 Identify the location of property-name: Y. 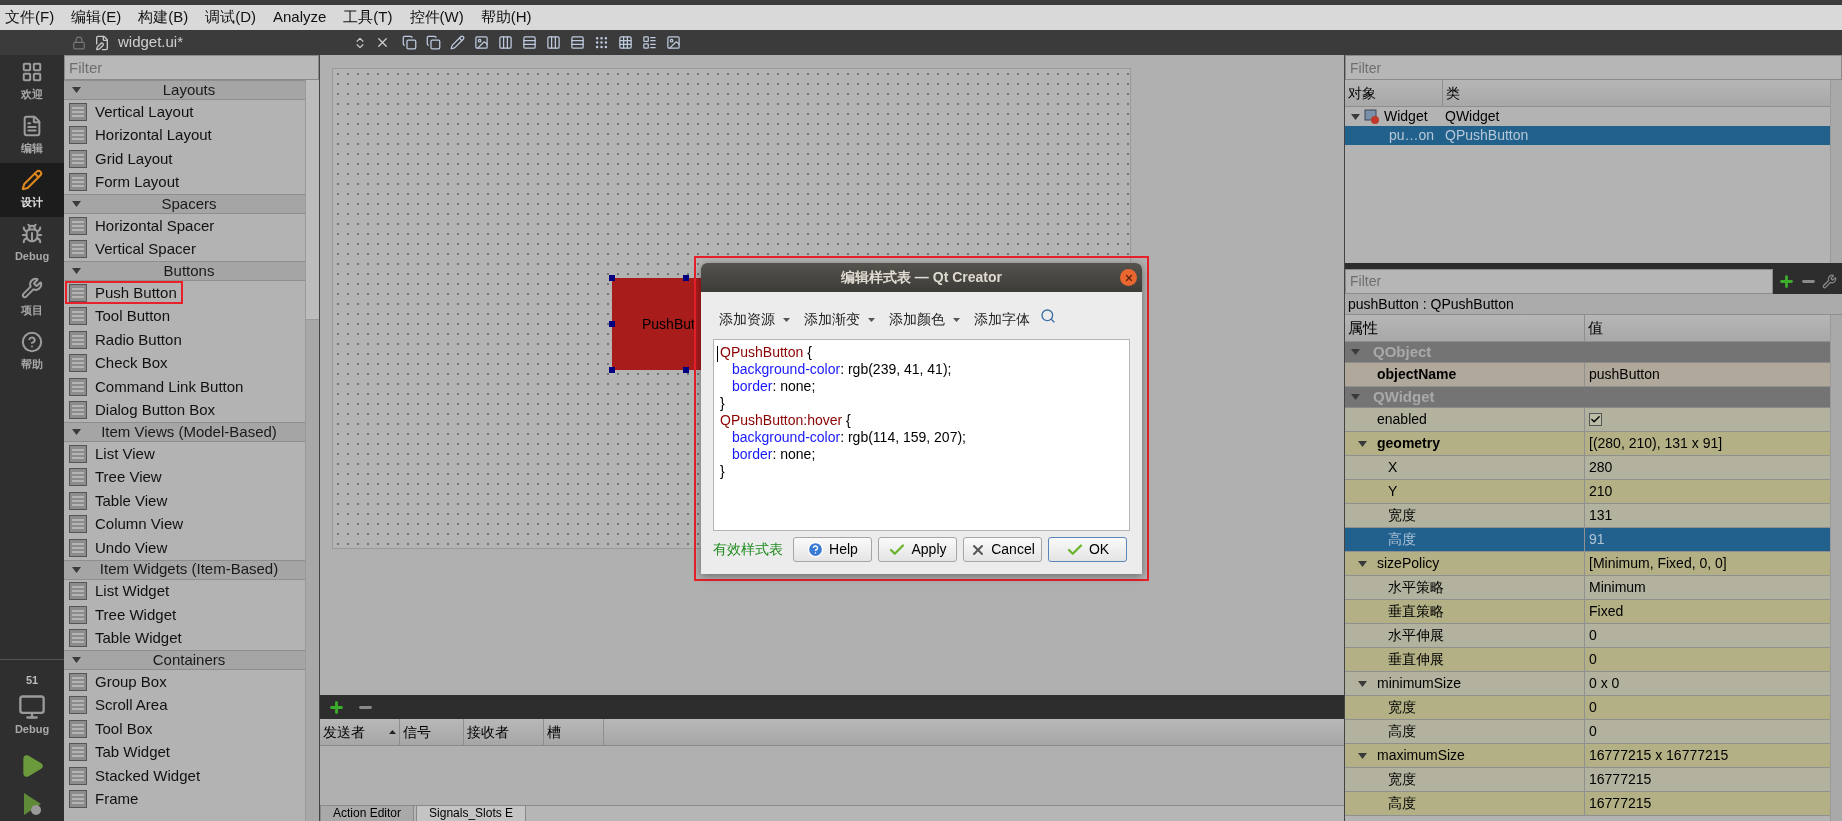
(1393, 491).